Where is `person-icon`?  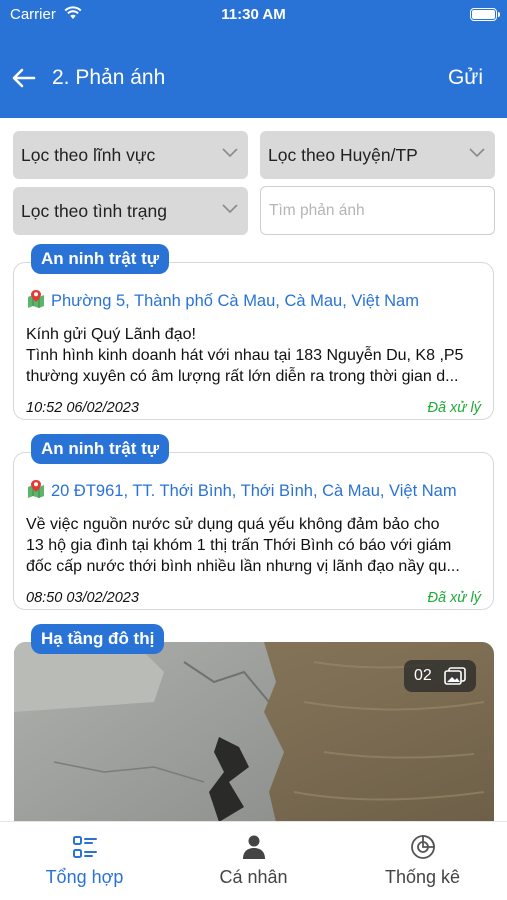
person-icon is located at coordinates (254, 847).